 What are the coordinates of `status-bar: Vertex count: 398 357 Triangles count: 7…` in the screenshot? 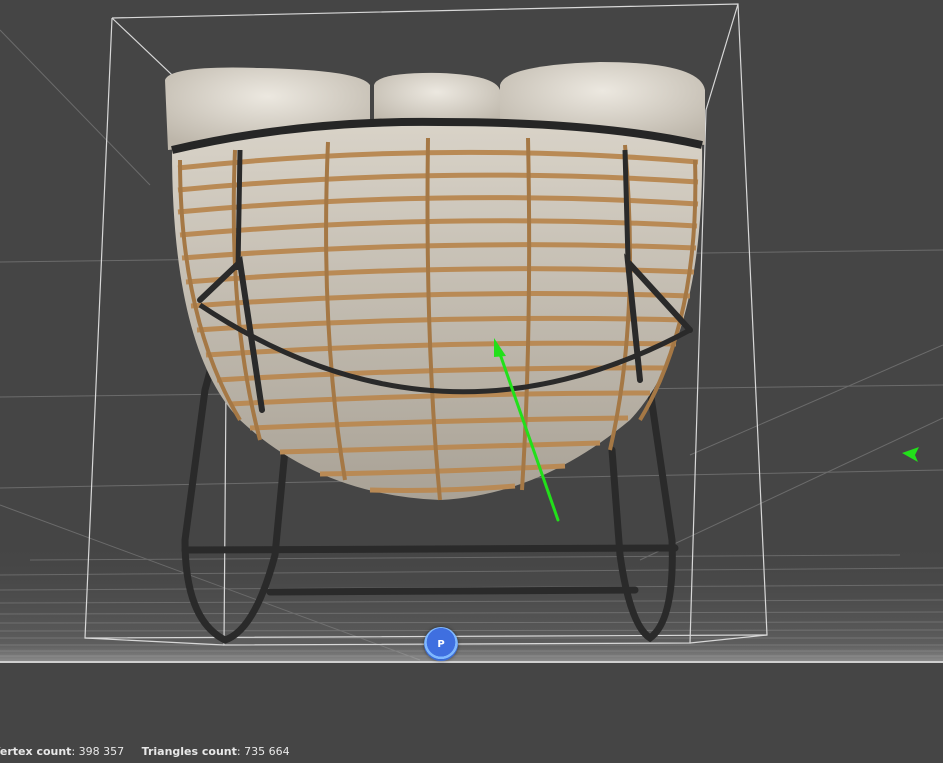 It's located at (196, 749).